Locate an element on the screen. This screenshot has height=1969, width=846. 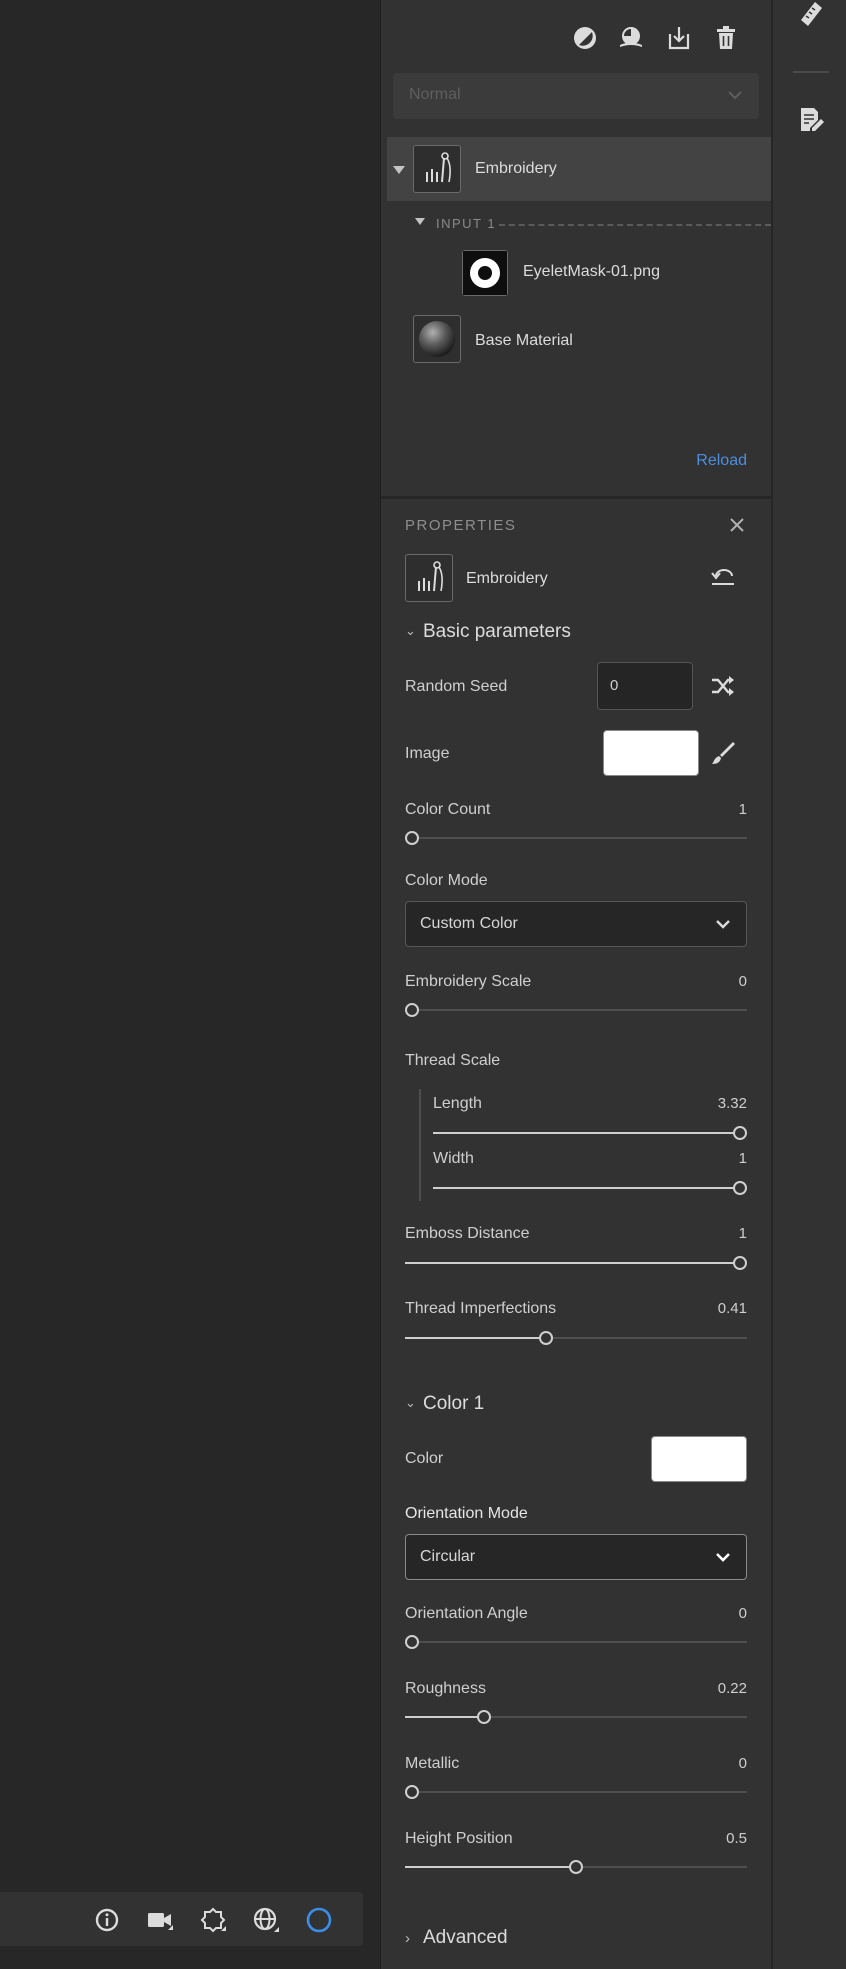
info-icon is located at coordinates (107, 1920).